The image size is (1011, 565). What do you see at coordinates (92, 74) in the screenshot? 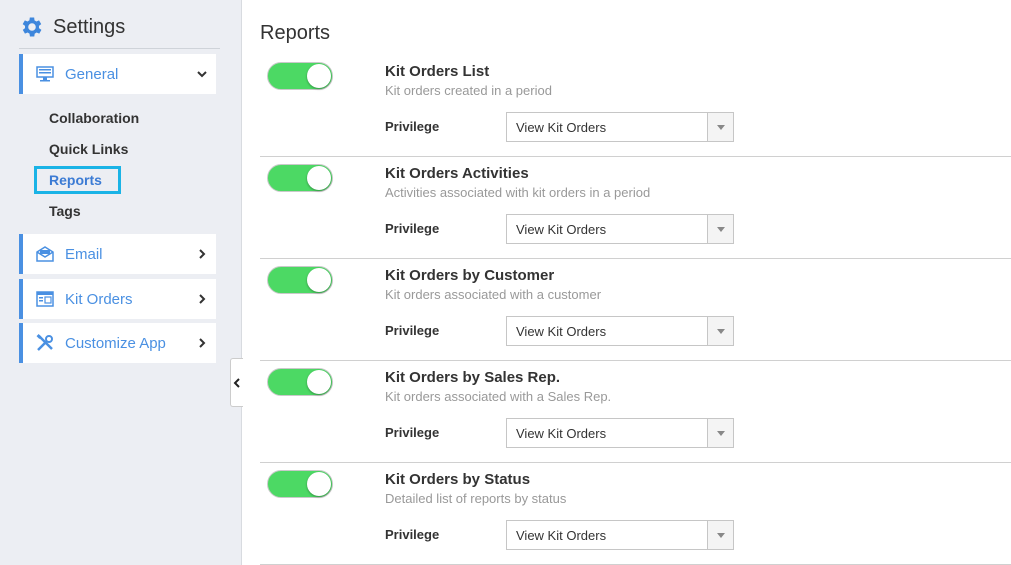
I see `menu-item-label: General` at bounding box center [92, 74].